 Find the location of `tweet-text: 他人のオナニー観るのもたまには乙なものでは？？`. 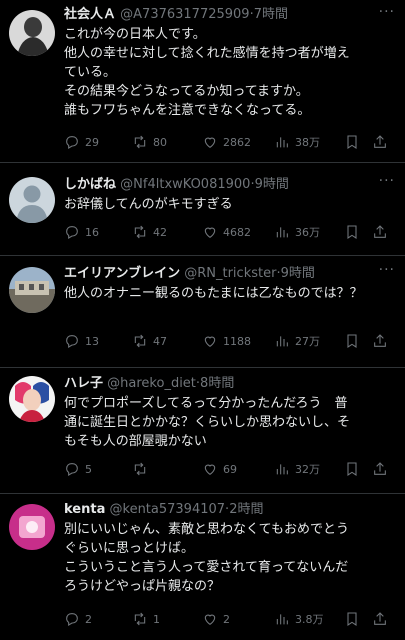

tweet-text: 他人のオナニー観るのもたまには乙なものでは？？ is located at coordinates (213, 293).